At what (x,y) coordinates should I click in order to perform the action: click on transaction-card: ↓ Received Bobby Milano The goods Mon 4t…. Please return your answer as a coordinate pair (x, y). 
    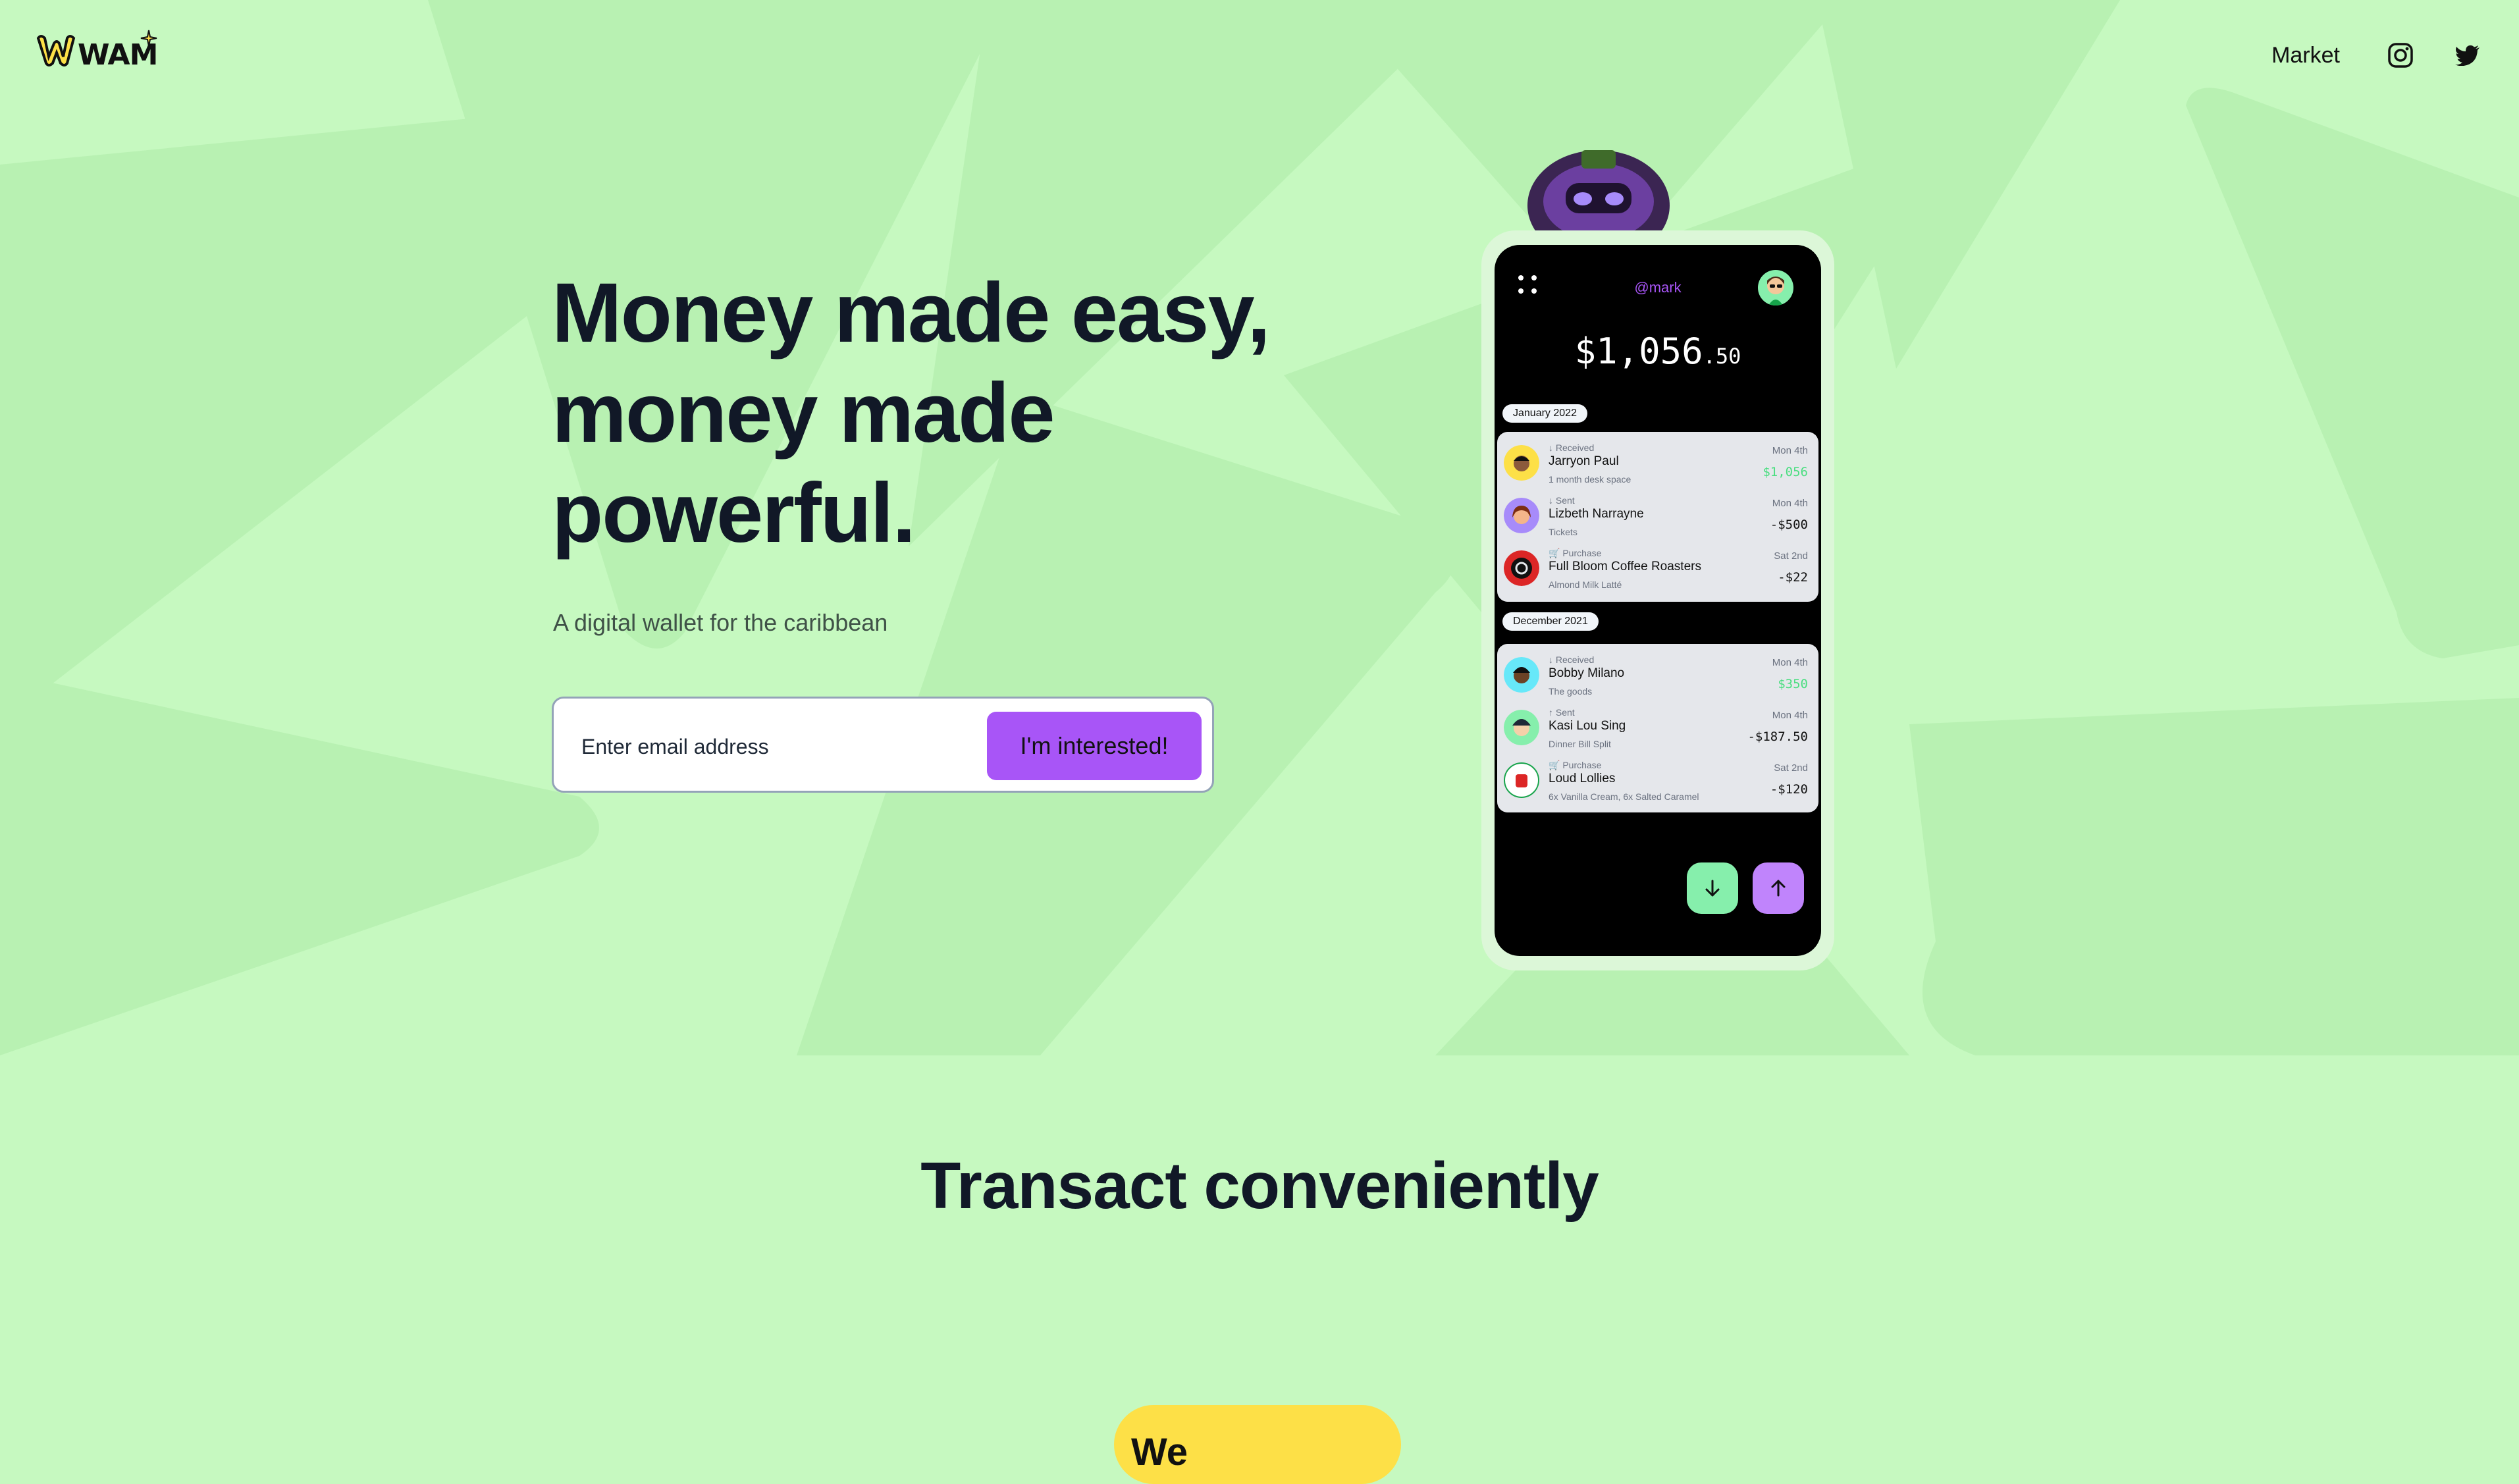
    Looking at the image, I should click on (1657, 728).